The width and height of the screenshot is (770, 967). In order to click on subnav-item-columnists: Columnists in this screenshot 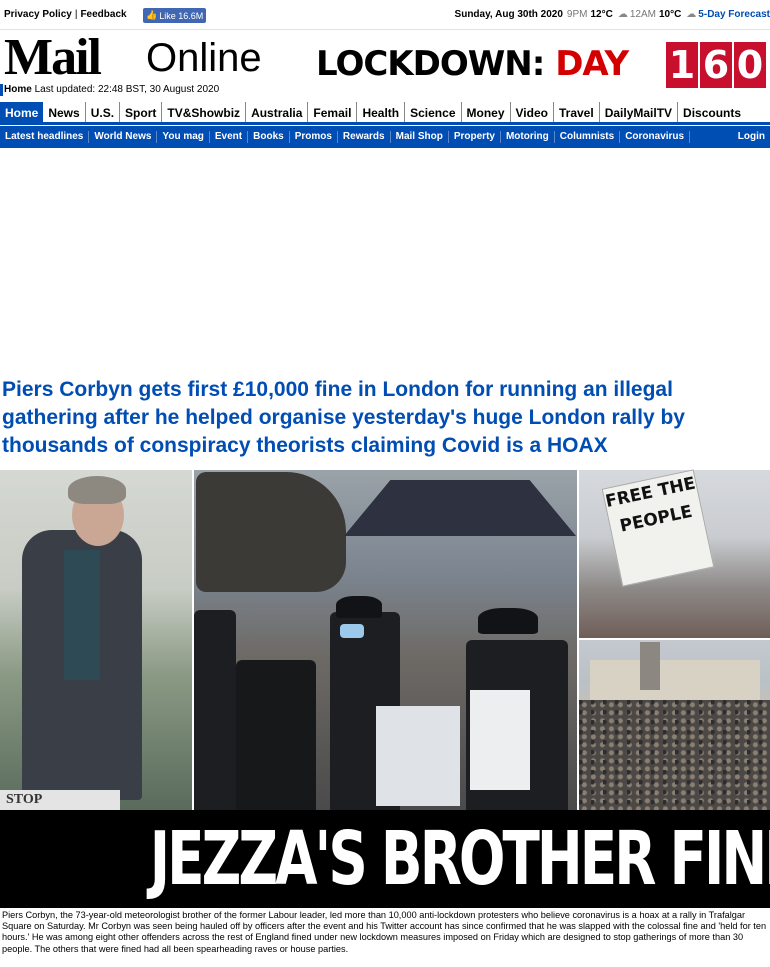, I will do `click(588, 137)`.